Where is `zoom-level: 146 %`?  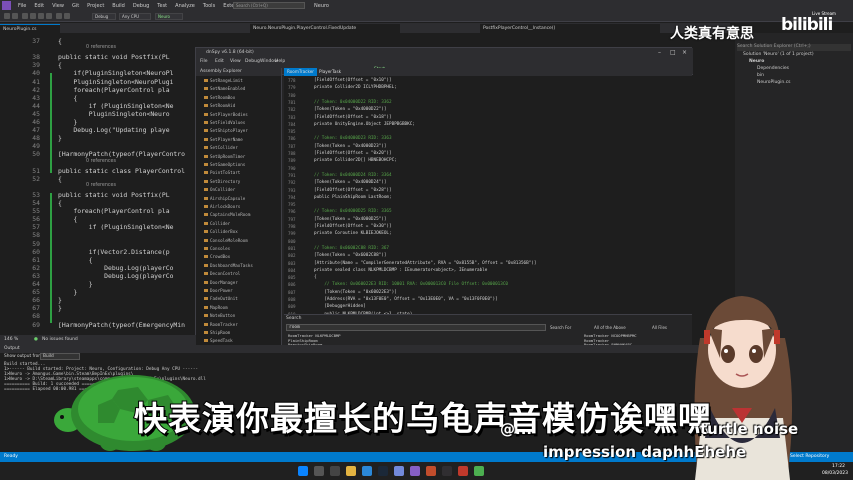 zoom-level: 146 % is located at coordinates (11, 340).